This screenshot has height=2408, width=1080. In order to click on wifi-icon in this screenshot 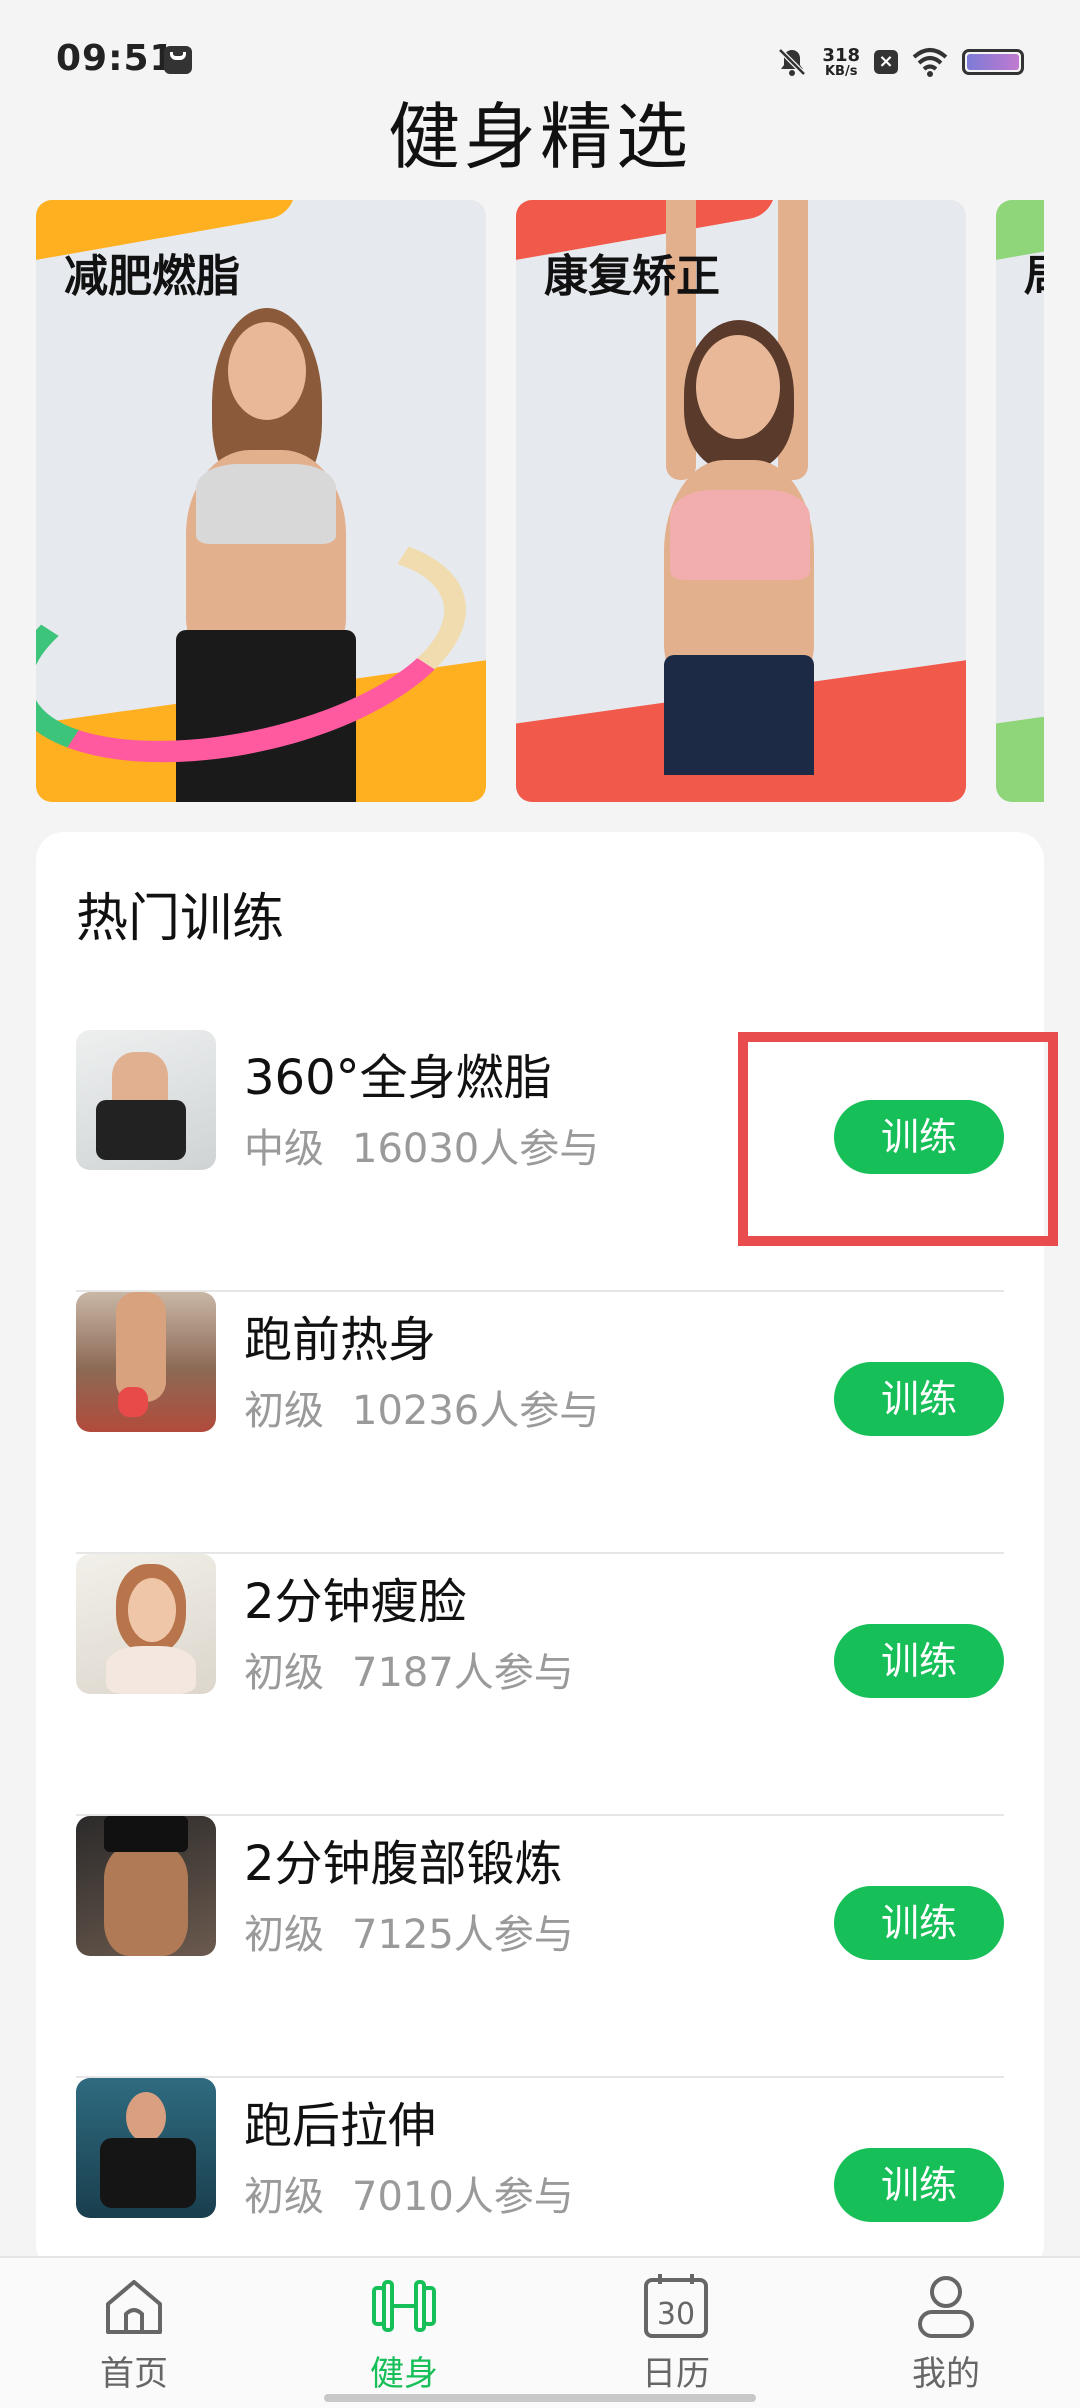, I will do `click(930, 62)`.